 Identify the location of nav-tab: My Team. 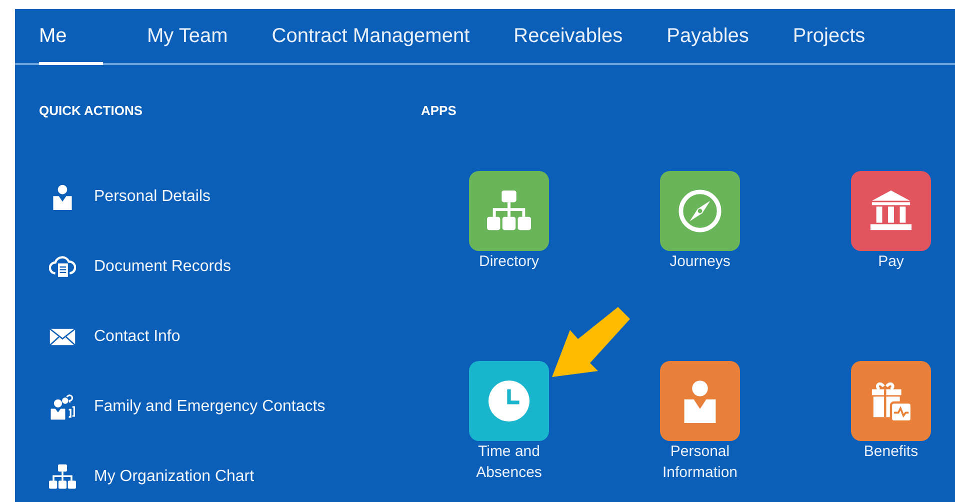
(187, 37).